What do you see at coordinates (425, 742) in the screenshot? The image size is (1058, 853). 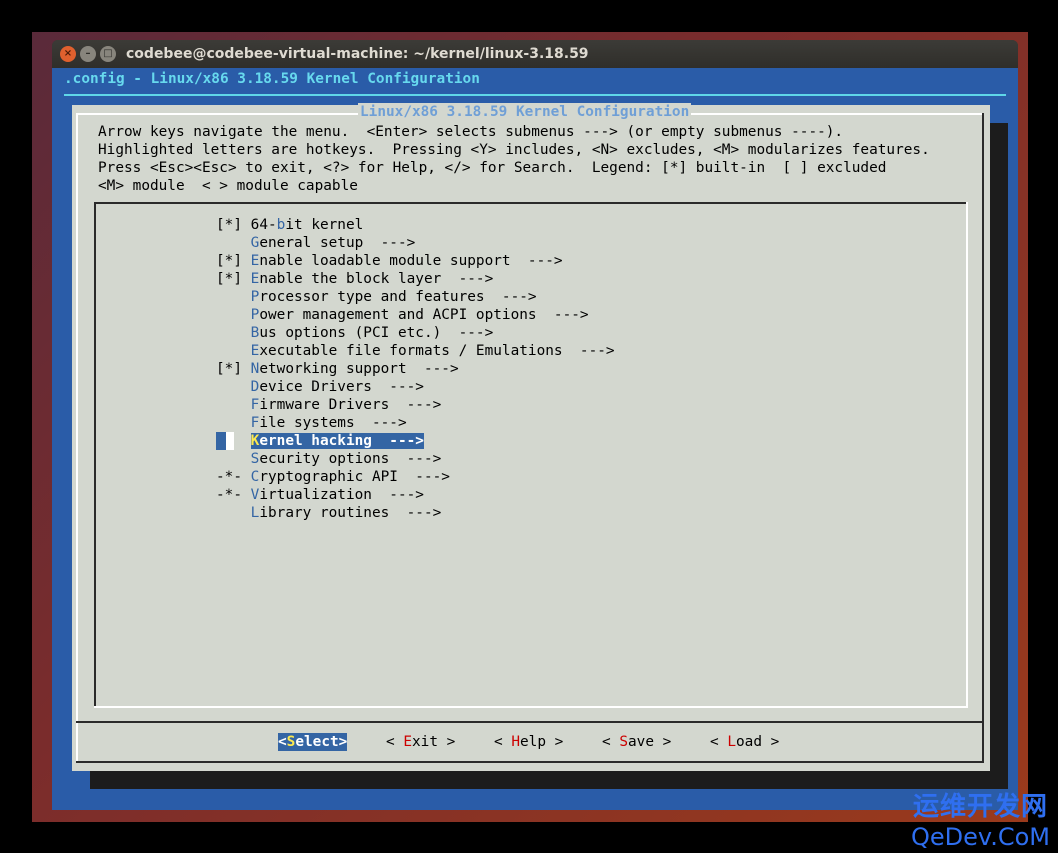 I see `button-text: xit` at bounding box center [425, 742].